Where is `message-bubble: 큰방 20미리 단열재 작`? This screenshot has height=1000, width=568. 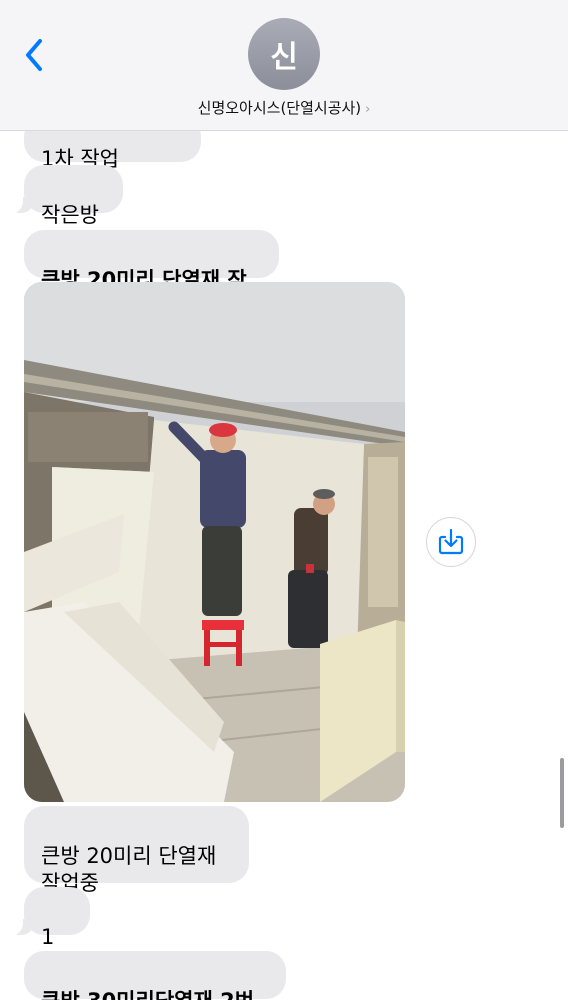 message-bubble: 큰방 20미리 단열재 작 is located at coordinates (151, 261).